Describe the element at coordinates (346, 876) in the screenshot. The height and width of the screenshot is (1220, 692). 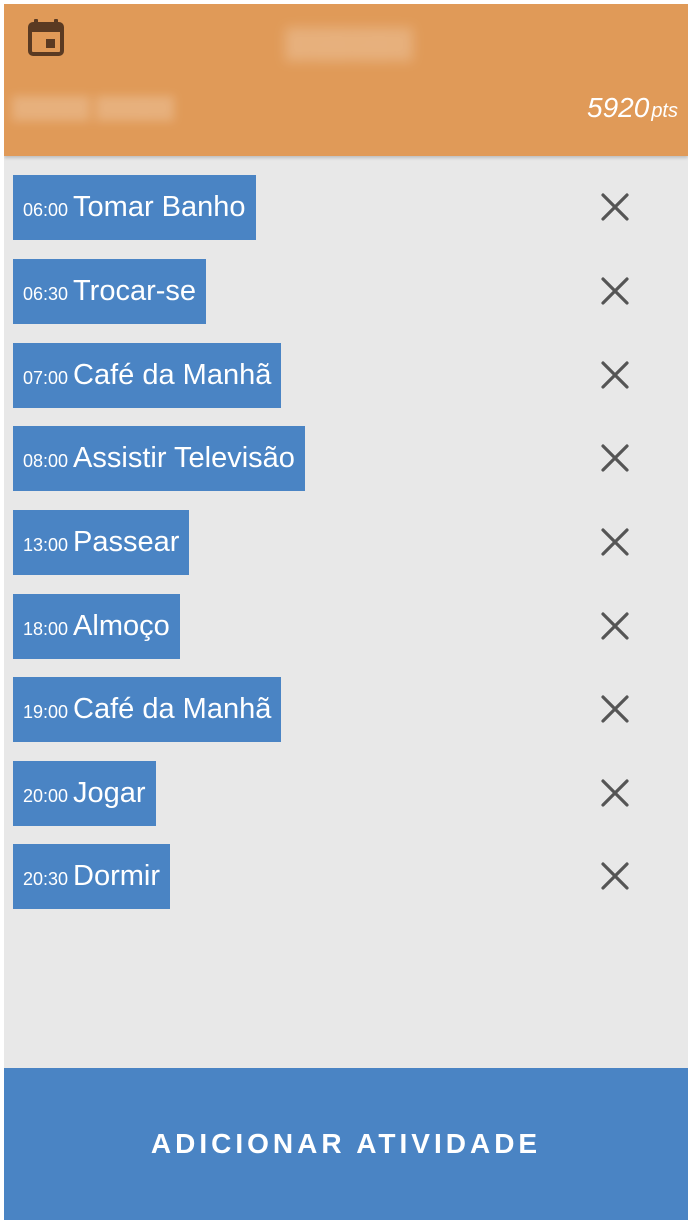
I see `activity-row: 20:30 Dormir` at that location.